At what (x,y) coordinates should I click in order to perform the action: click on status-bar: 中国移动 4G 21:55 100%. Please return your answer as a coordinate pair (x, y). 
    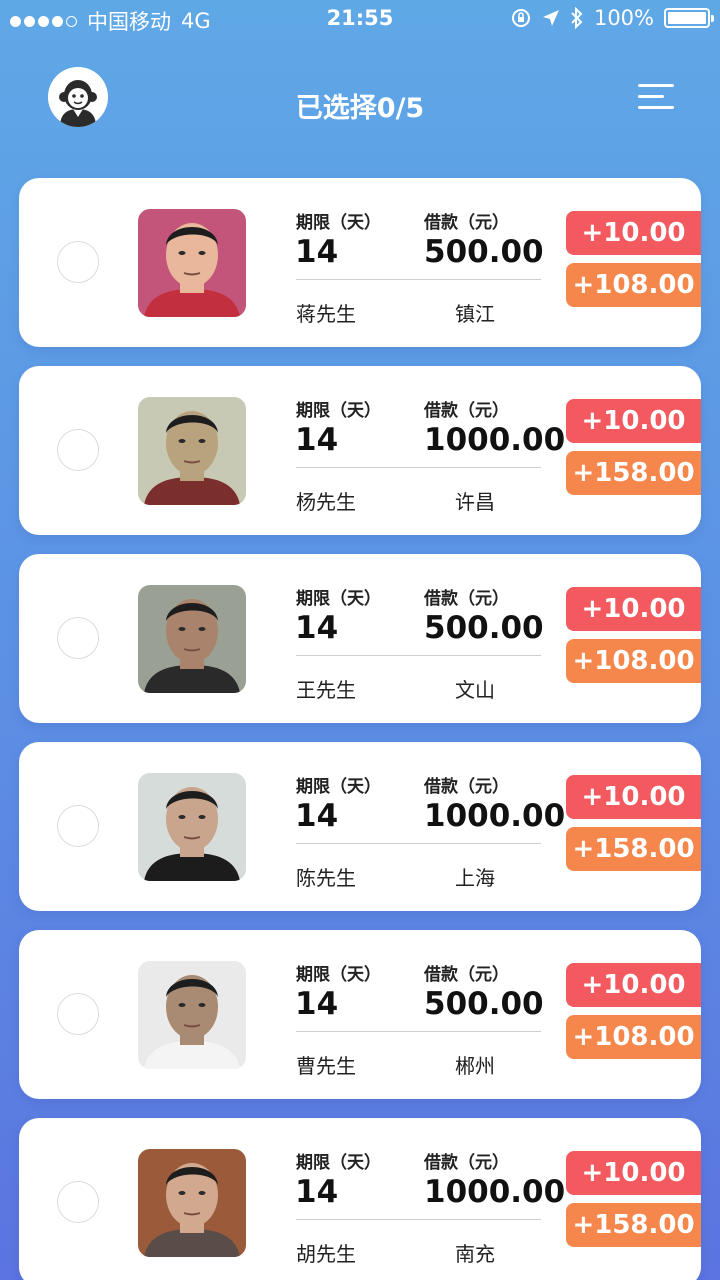
    Looking at the image, I should click on (360, 20).